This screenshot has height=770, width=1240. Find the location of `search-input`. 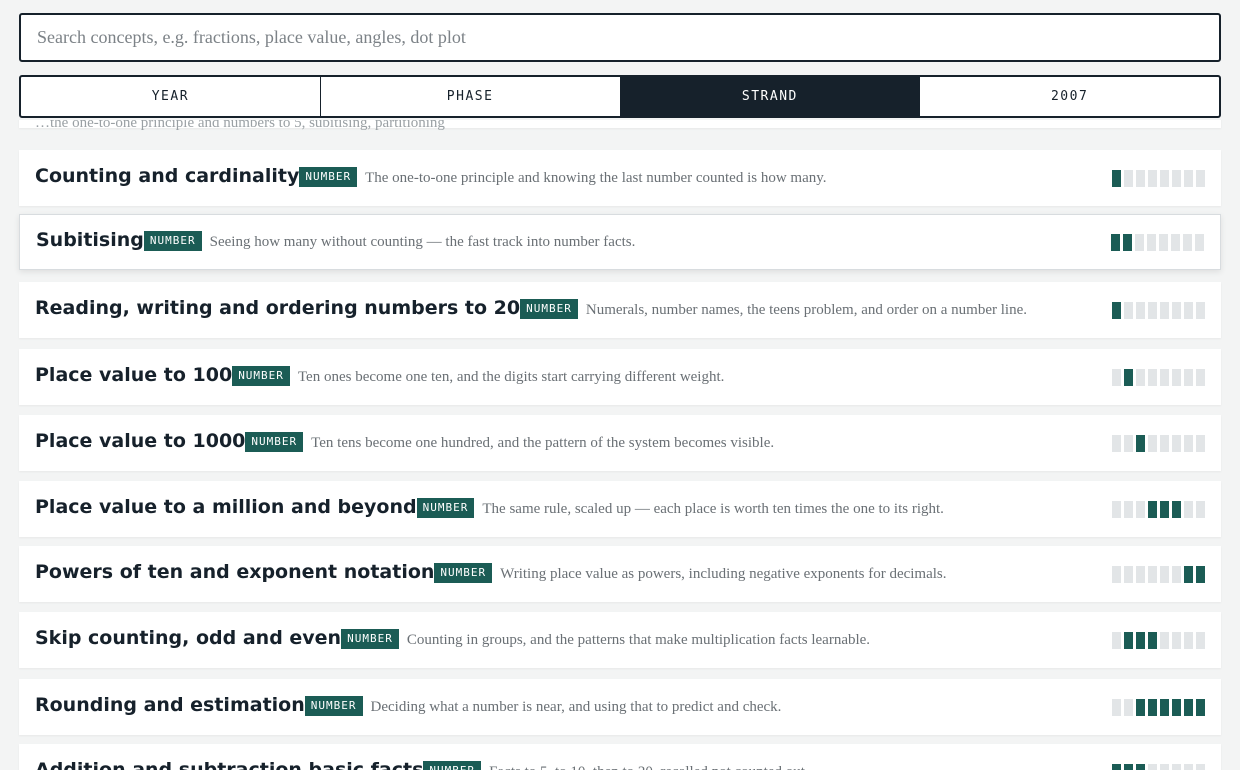

search-input is located at coordinates (620, 37).